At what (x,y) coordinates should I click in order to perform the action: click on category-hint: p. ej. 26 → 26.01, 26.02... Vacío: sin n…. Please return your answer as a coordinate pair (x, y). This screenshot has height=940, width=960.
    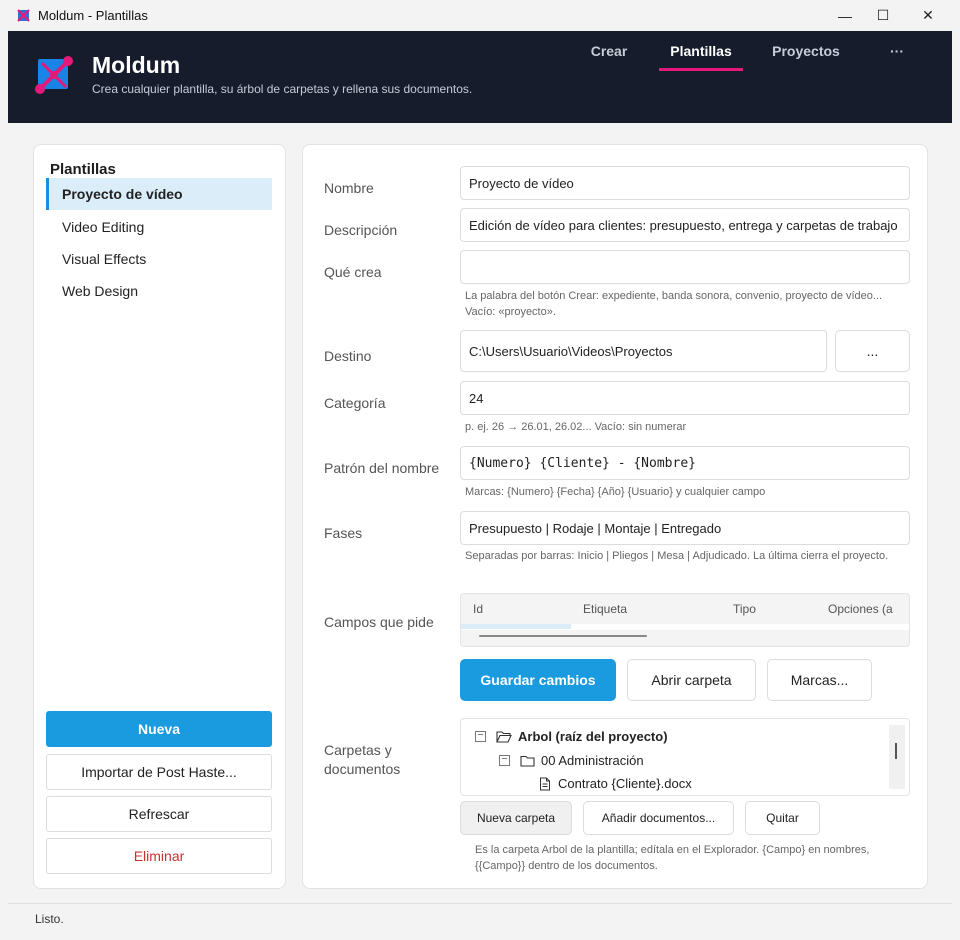
    Looking at the image, I should click on (576, 427).